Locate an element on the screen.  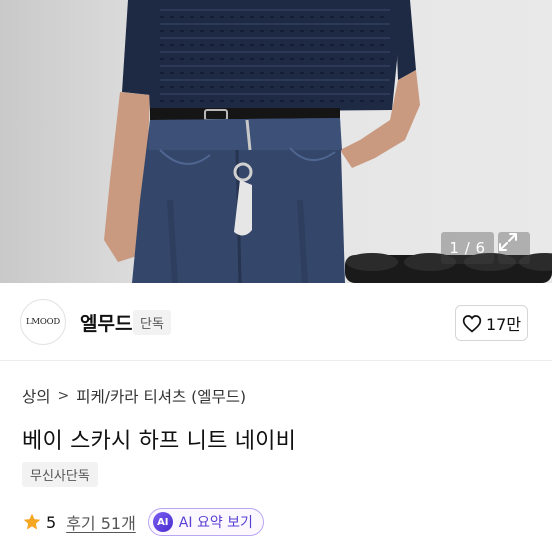
image-counter: 1 / 6 is located at coordinates (467, 248).